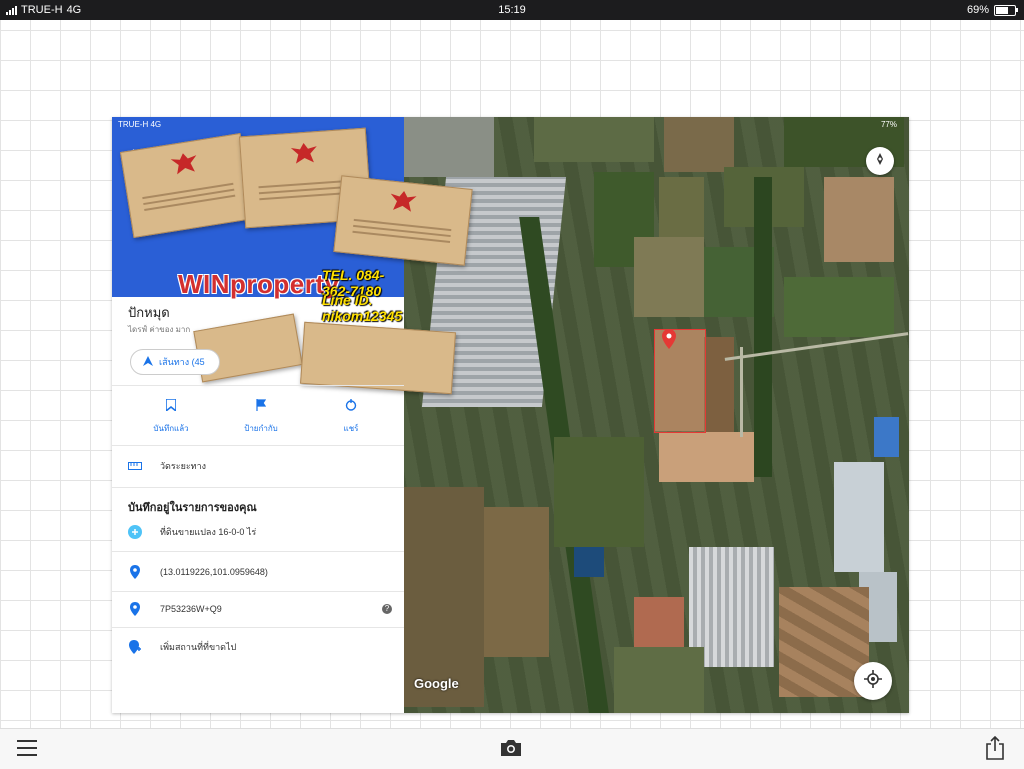 The height and width of the screenshot is (769, 1024). What do you see at coordinates (135, 609) in the screenshot?
I see `plus-code-icon` at bounding box center [135, 609].